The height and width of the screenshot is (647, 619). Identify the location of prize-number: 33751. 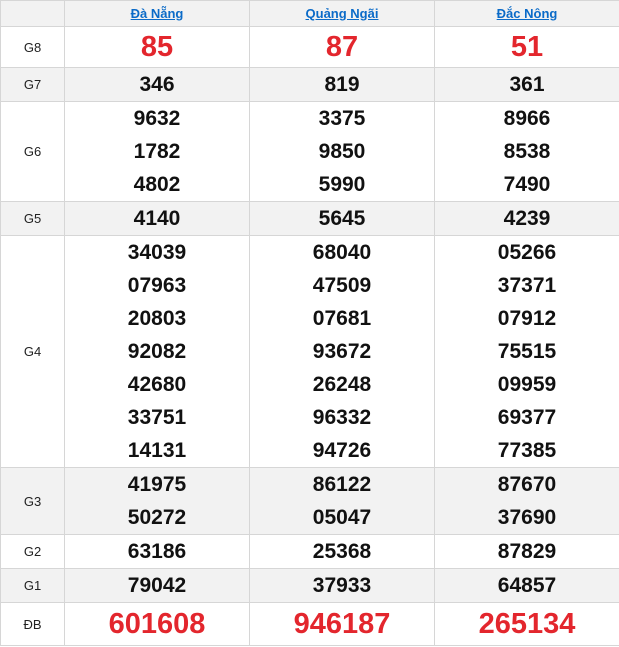
(157, 417).